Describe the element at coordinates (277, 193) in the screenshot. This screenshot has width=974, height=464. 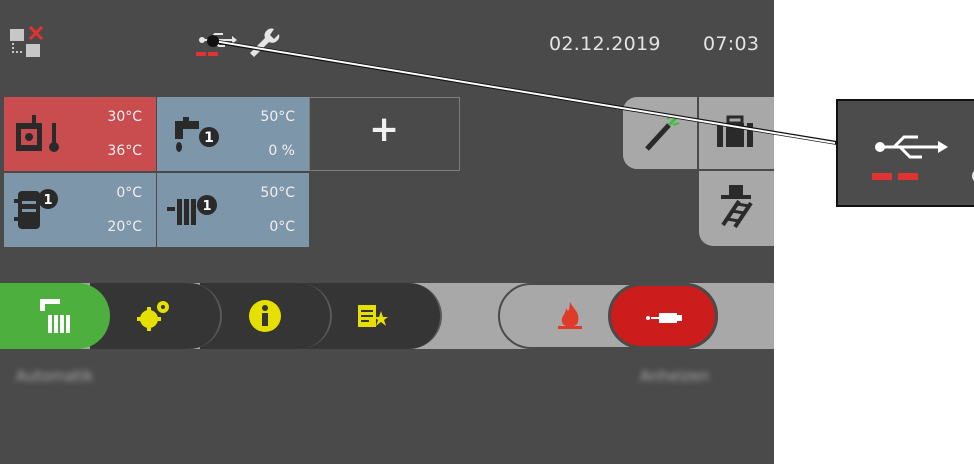
I see `heating-temp-flow: 50°C` at that location.